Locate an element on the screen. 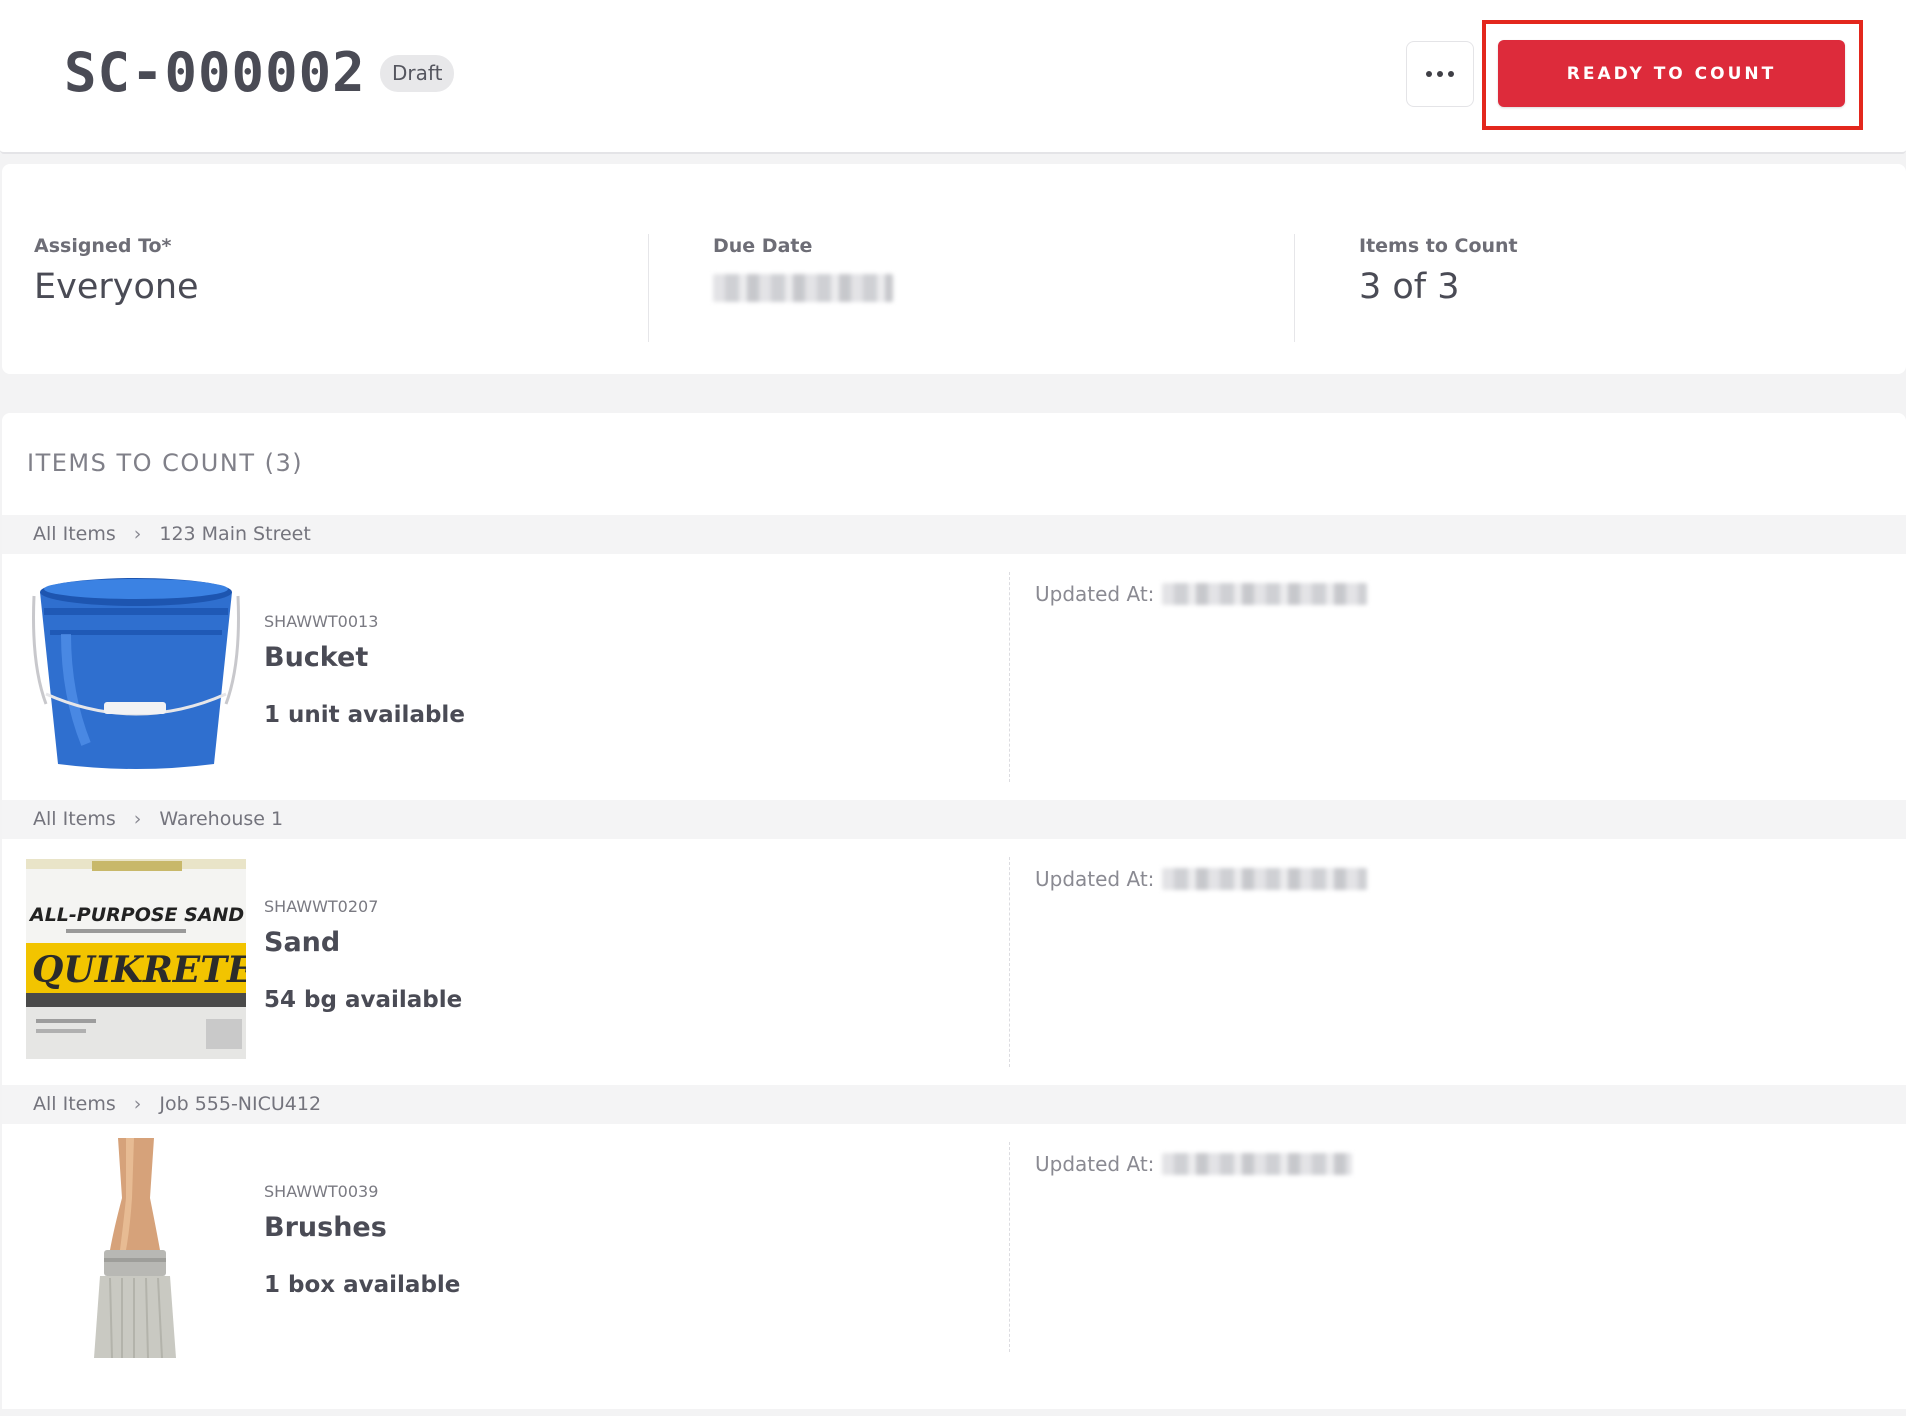  breadcrumb-location: Warehouse 1 is located at coordinates (221, 819).